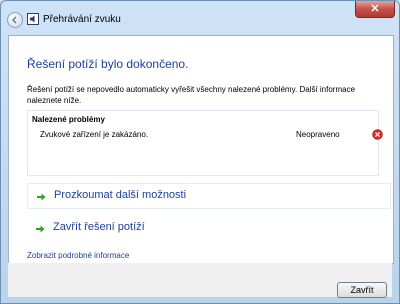 This screenshot has width=400, height=304. Describe the element at coordinates (33, 19) in the screenshot. I see `speaker-app-icon` at that location.